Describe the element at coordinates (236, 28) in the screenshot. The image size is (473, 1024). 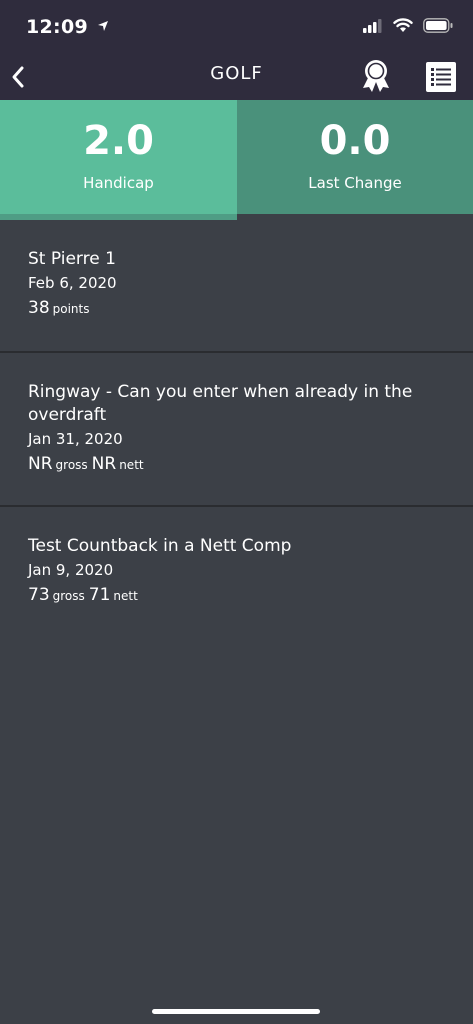
I see `status-bar: 12:09` at that location.